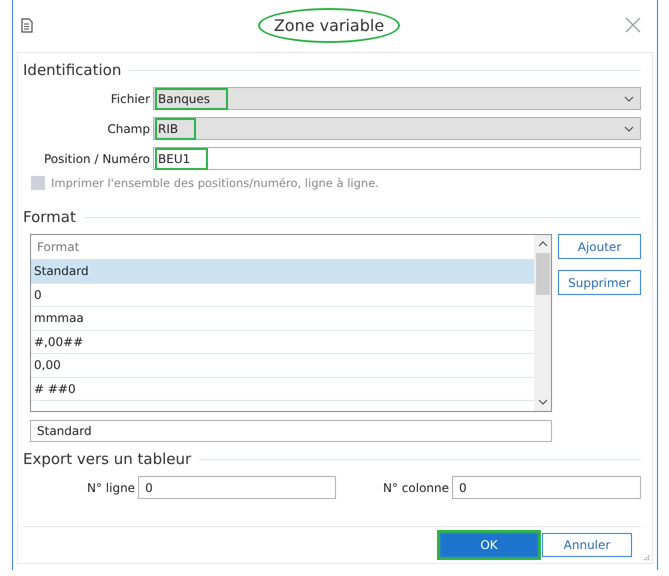 The width and height of the screenshot is (669, 576). Describe the element at coordinates (27, 25) in the screenshot. I see `document-icon` at that location.